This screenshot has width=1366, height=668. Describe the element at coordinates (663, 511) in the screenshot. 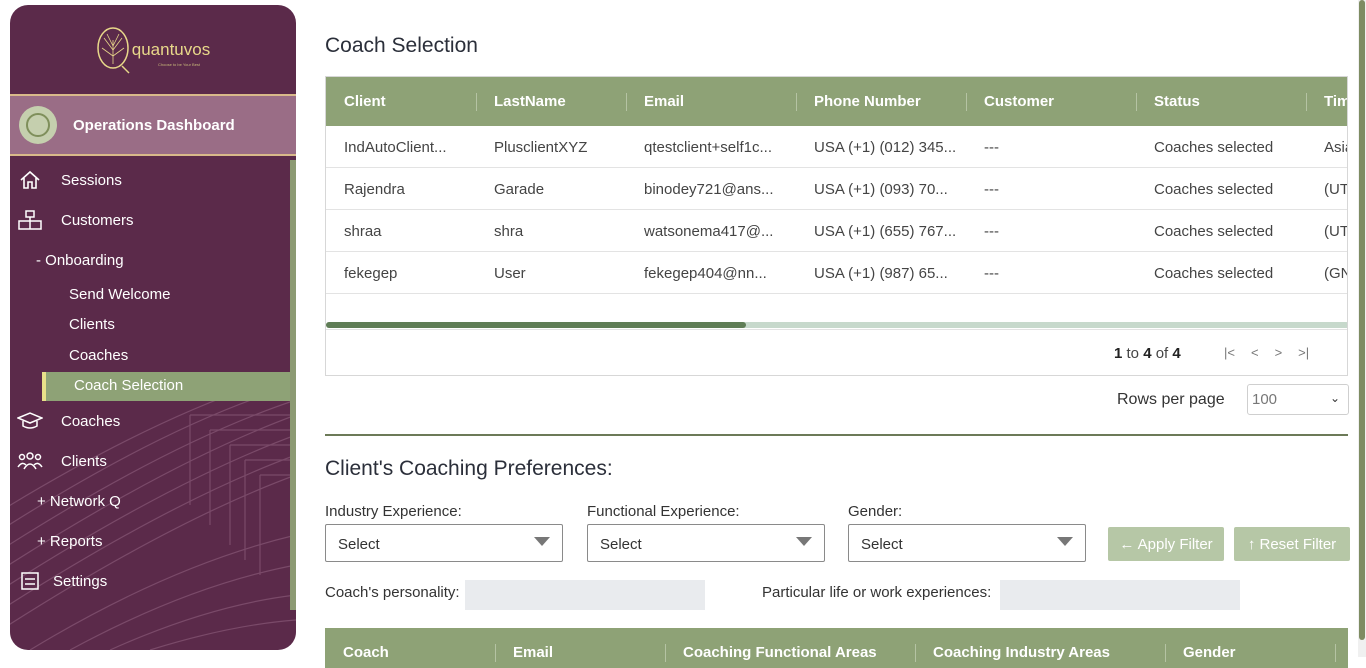

I see `functional-experience-label: Functional Experience:` at that location.